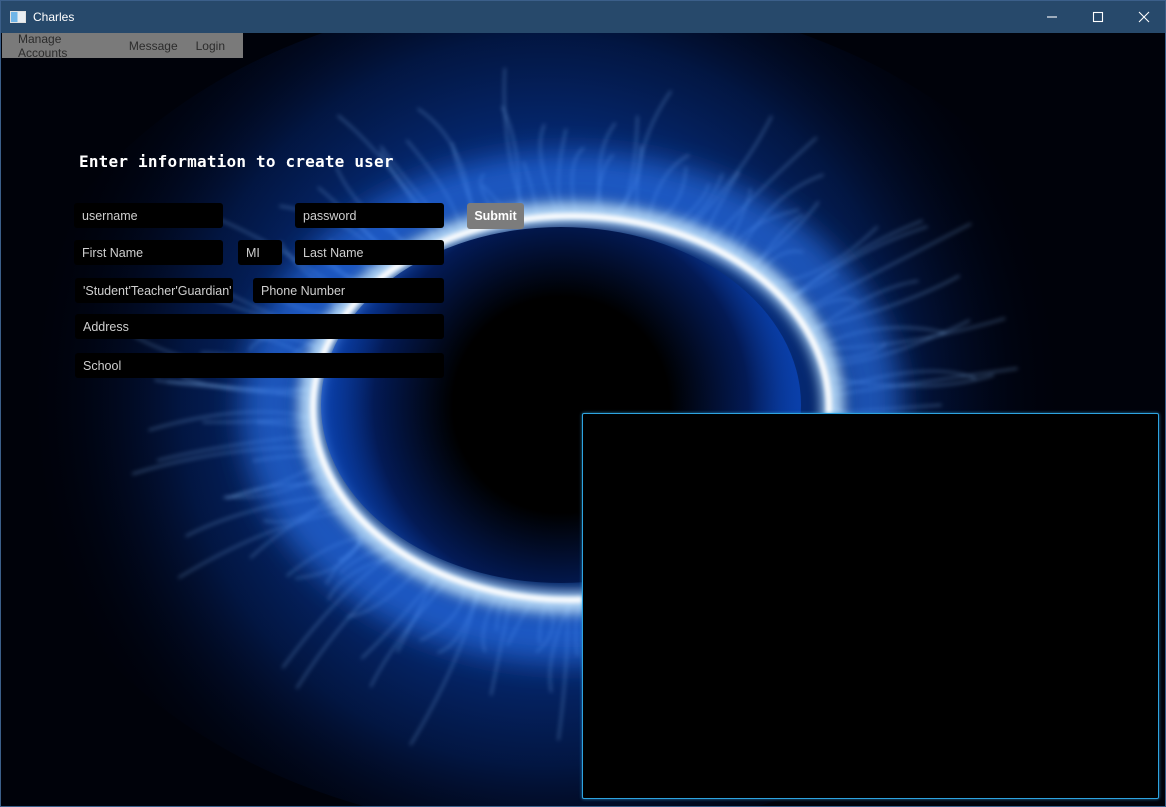 The width and height of the screenshot is (1166, 807). What do you see at coordinates (369, 215) in the screenshot?
I see `password-field` at bounding box center [369, 215].